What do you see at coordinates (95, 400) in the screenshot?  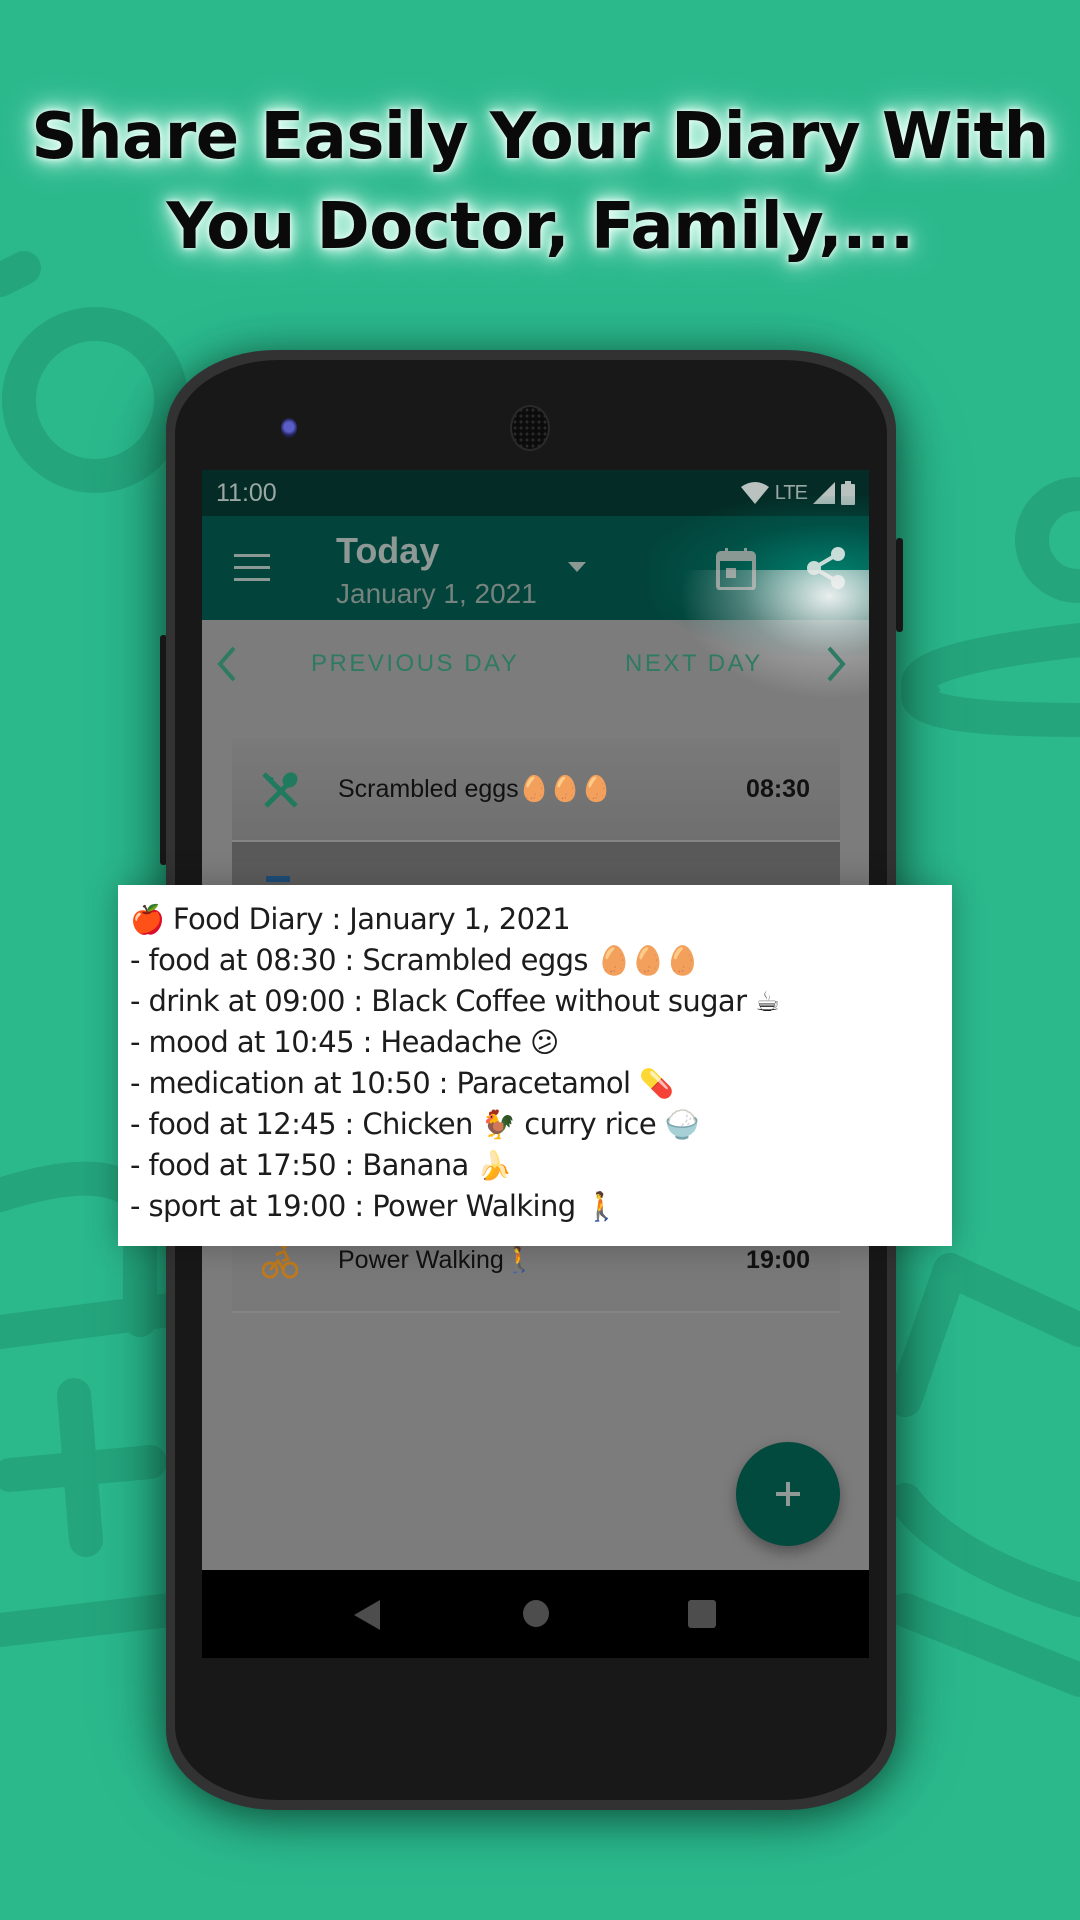 I see `bg-ring-left` at bounding box center [95, 400].